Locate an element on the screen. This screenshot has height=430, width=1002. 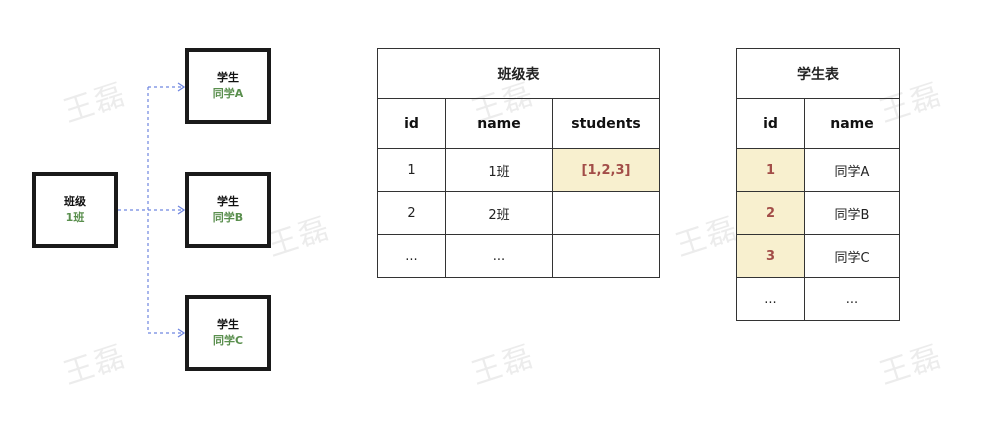
student-node-name: 同学A is located at coordinates (228, 93).